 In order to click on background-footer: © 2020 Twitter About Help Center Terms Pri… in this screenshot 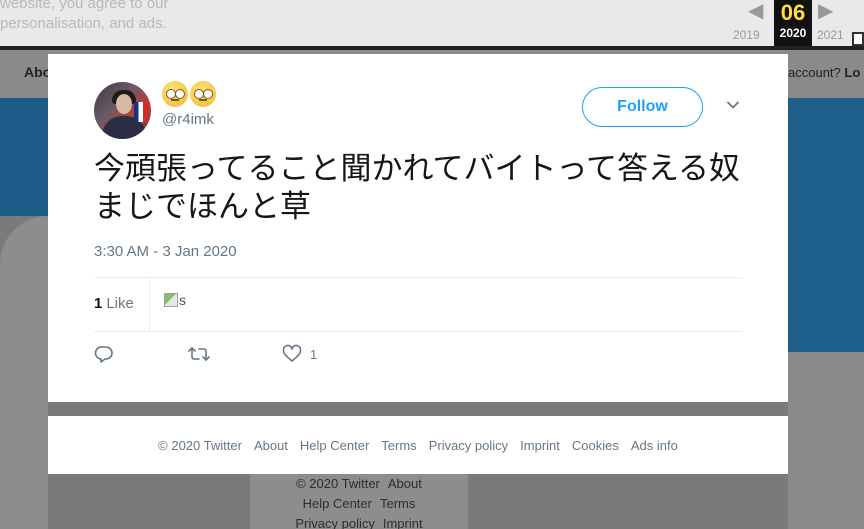, I will do `click(359, 501)`.